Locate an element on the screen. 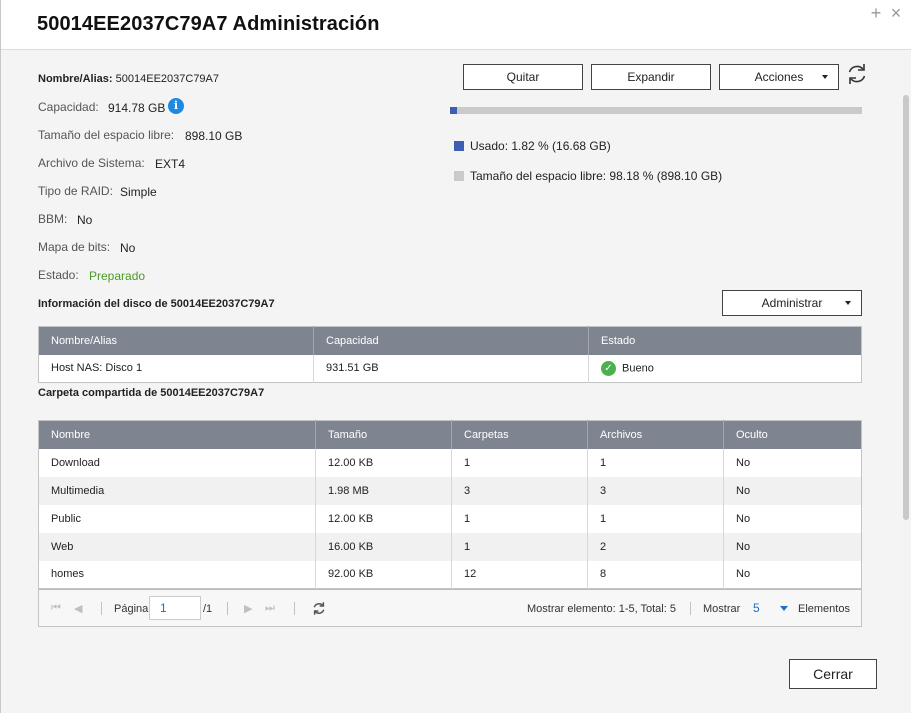 Image resolution: width=911 pixels, height=713 pixels. status-label: Estado: is located at coordinates (58, 275).